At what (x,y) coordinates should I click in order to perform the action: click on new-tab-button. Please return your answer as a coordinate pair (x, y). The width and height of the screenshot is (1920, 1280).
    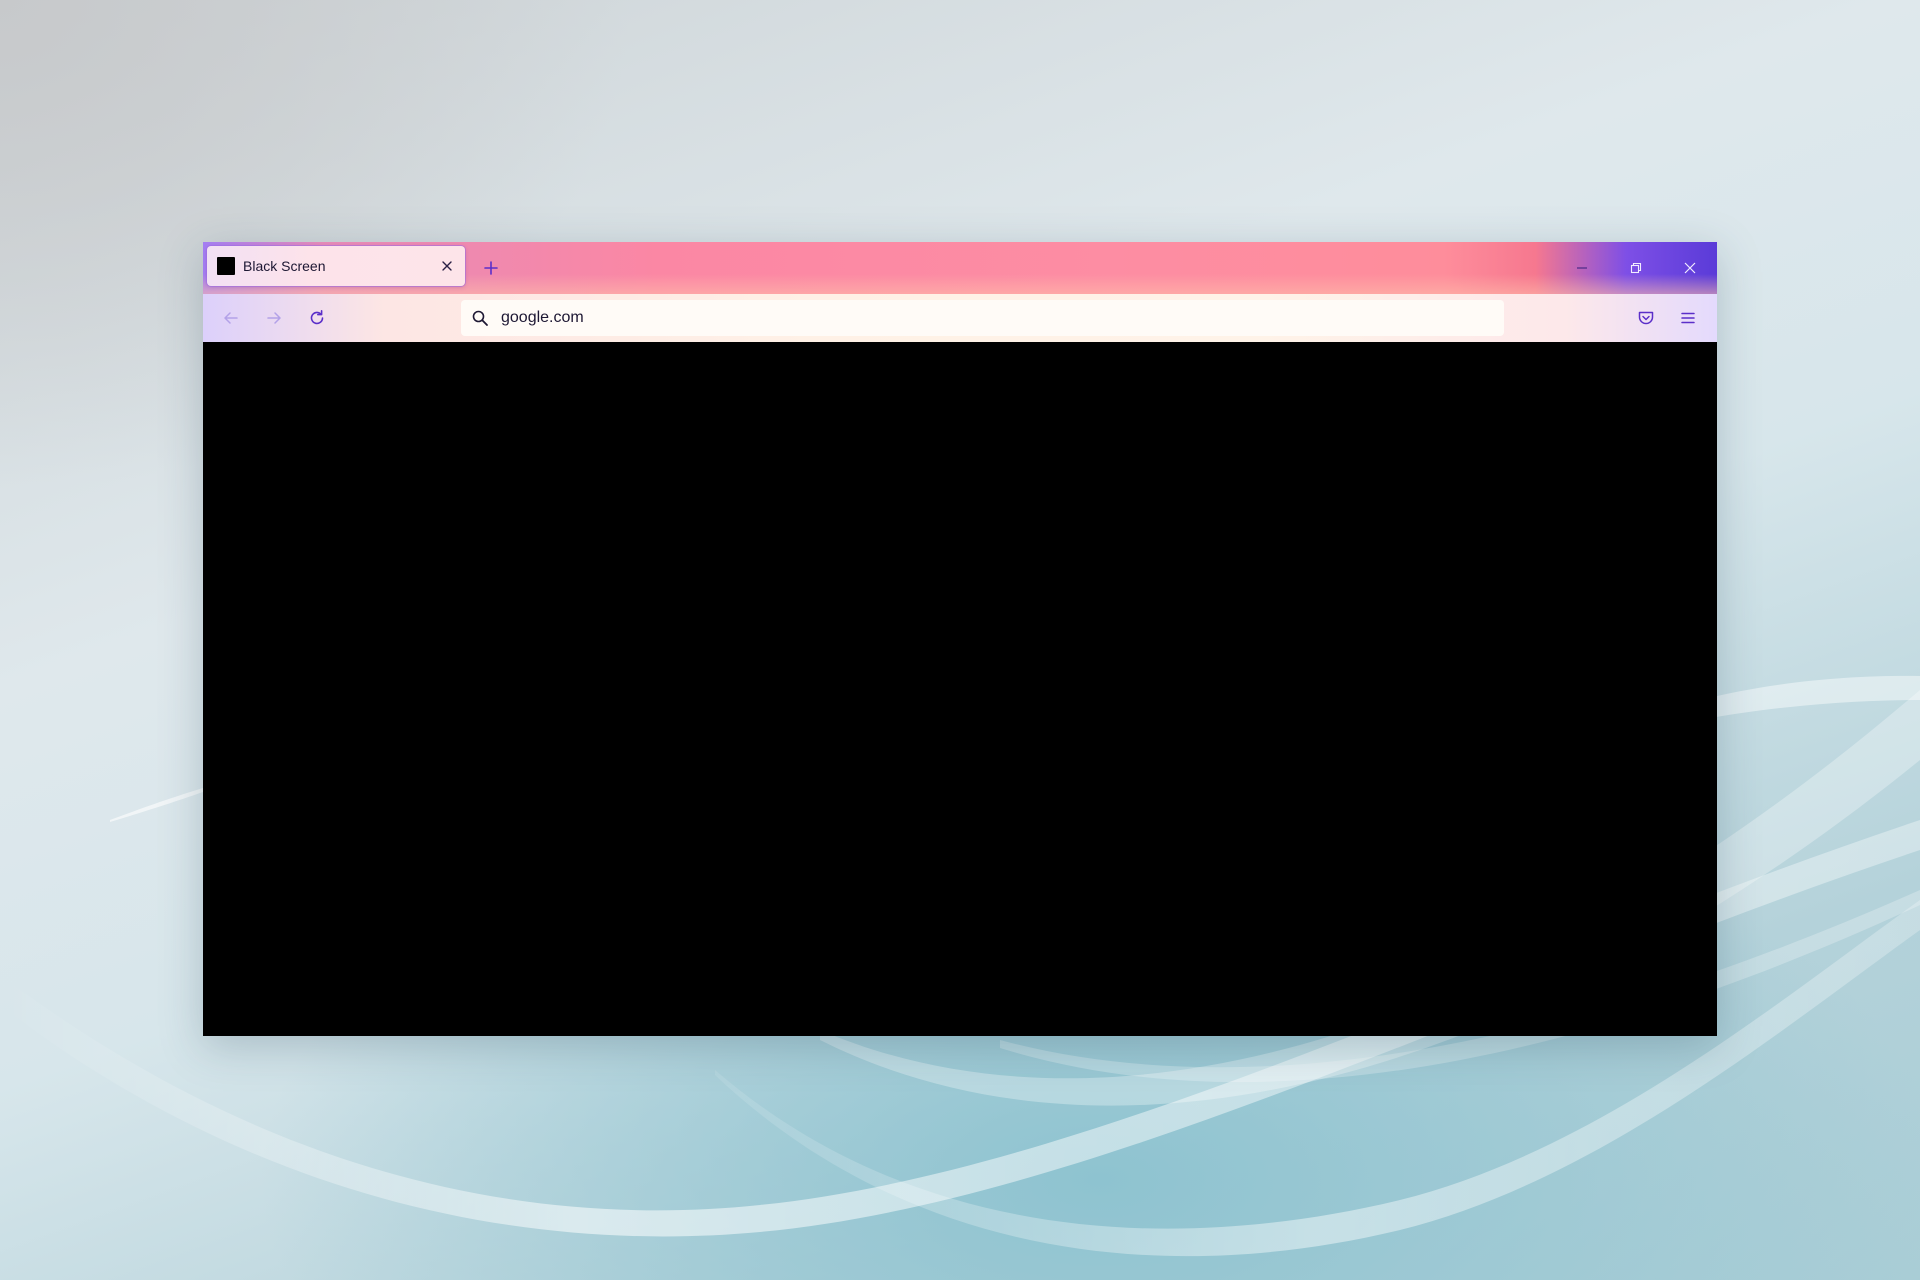
    Looking at the image, I should click on (491, 268).